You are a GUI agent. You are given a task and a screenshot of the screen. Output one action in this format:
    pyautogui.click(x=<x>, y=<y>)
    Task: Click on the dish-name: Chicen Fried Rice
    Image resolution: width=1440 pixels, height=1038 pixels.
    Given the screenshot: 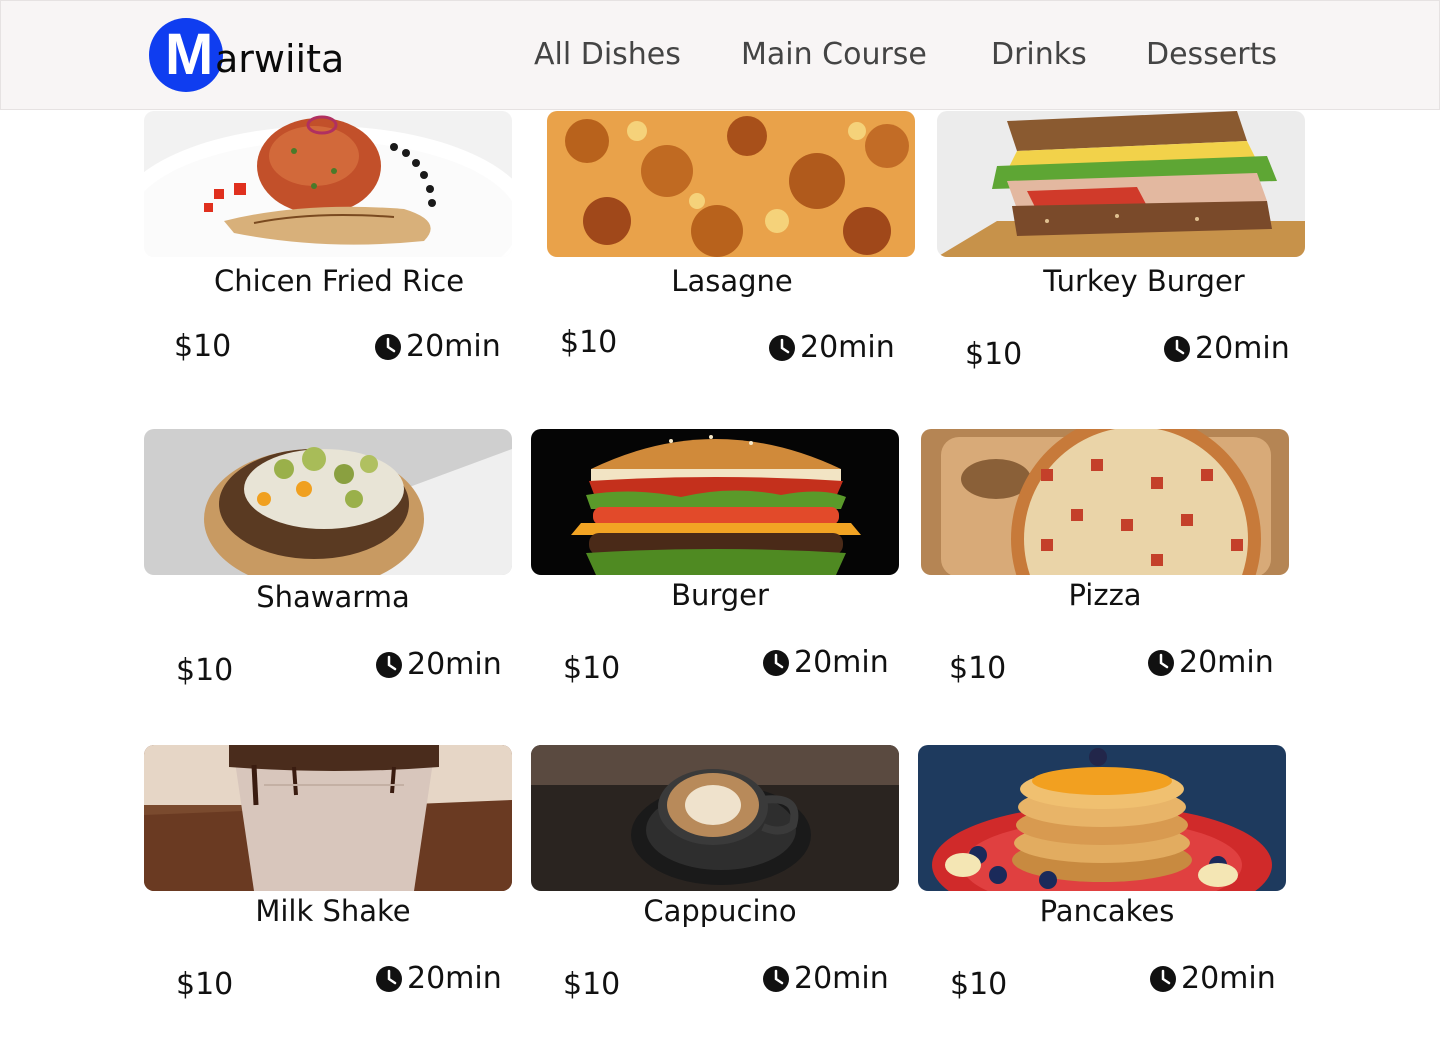 What is the action you would take?
    pyautogui.click(x=339, y=281)
    